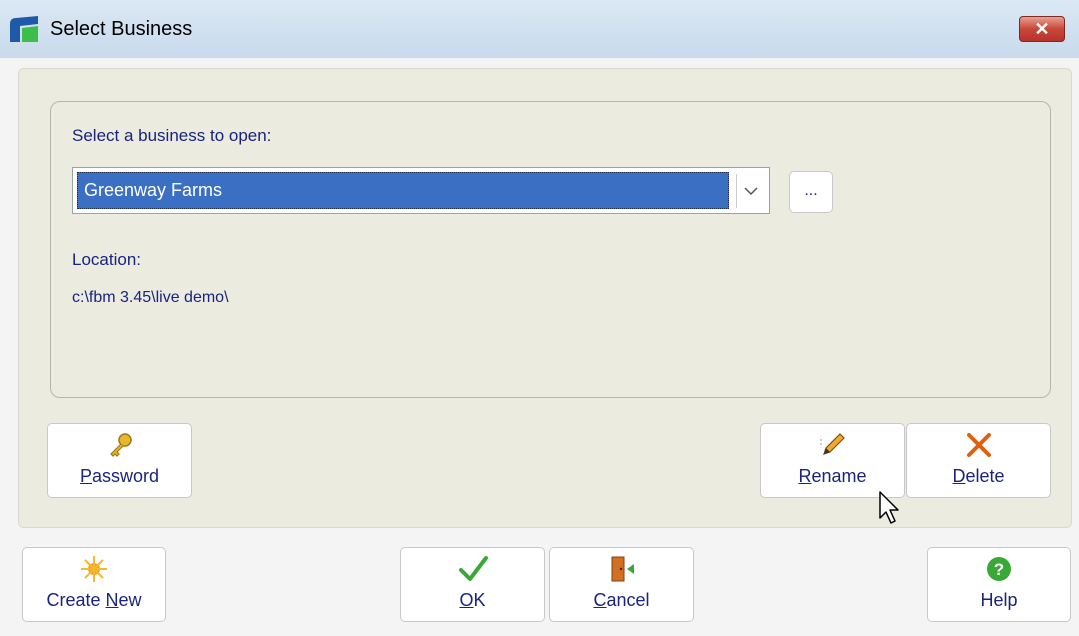 The image size is (1079, 636). What do you see at coordinates (94, 569) in the screenshot?
I see `sparkle-icon` at bounding box center [94, 569].